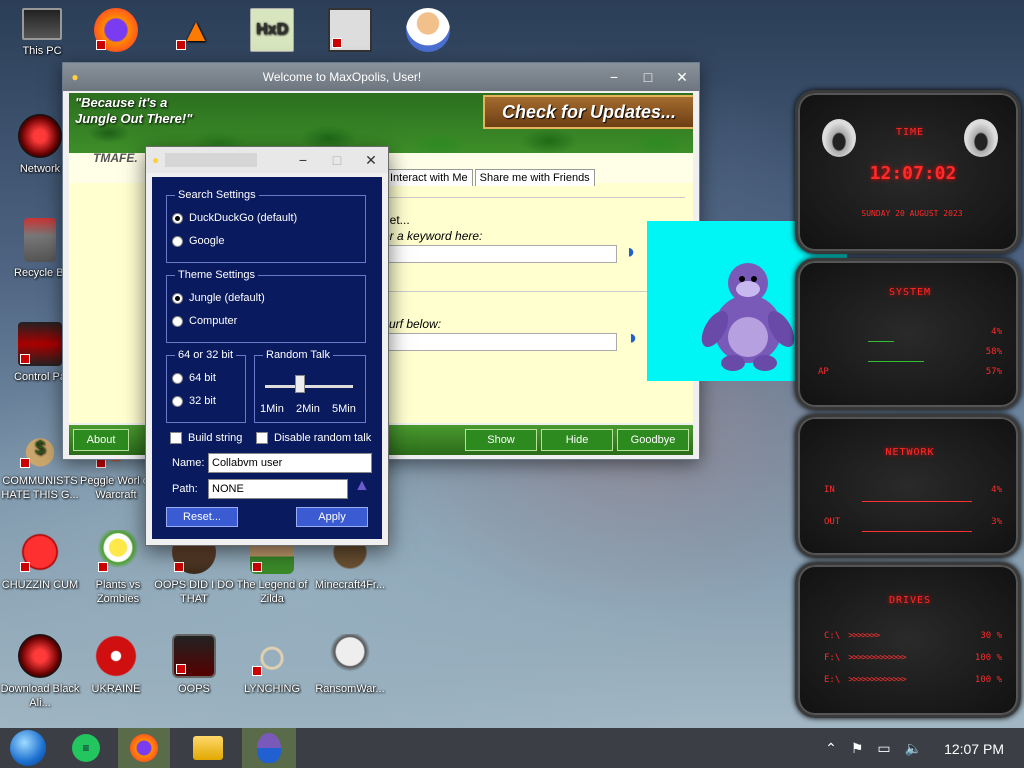 The width and height of the screenshot is (1024, 768). What do you see at coordinates (243, 218) in the screenshot?
I see `radio-label: DuckDuckGo (default)` at bounding box center [243, 218].